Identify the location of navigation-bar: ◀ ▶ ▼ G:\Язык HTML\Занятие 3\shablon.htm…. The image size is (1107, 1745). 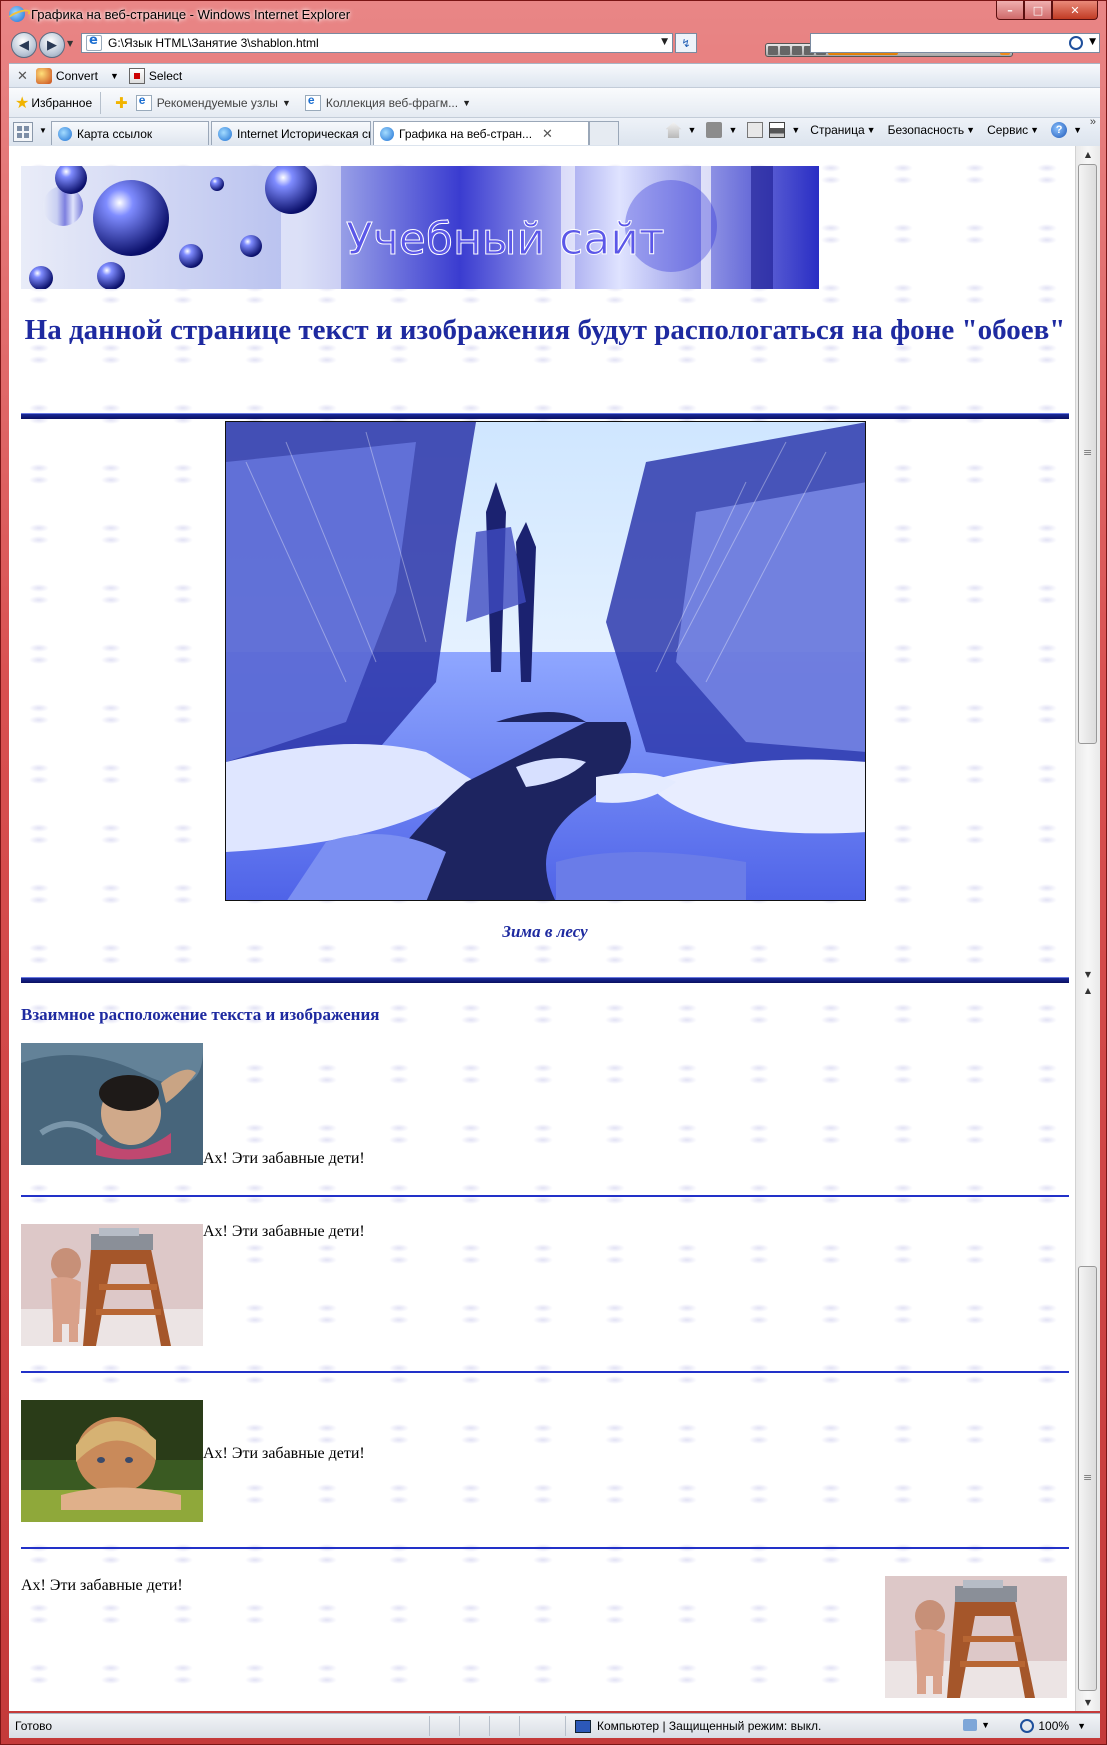
(554, 45).